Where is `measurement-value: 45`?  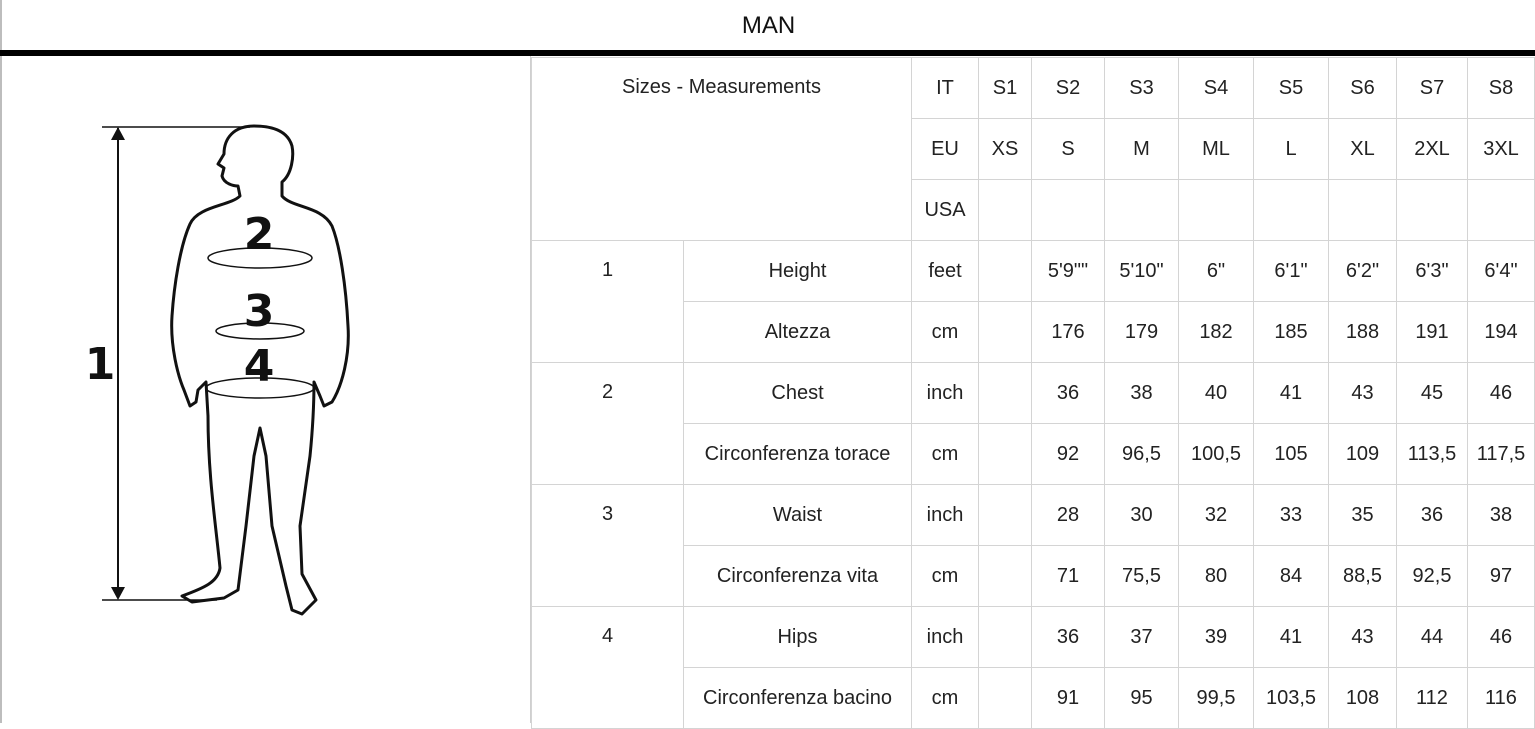
measurement-value: 45 is located at coordinates (1432, 393).